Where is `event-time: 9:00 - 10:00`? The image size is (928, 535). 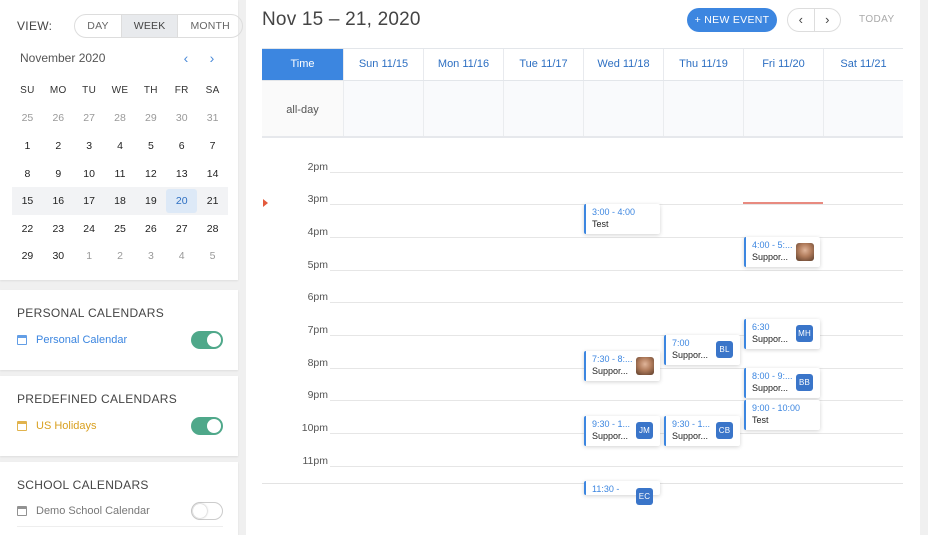 event-time: 9:00 - 10:00 is located at coordinates (776, 408).